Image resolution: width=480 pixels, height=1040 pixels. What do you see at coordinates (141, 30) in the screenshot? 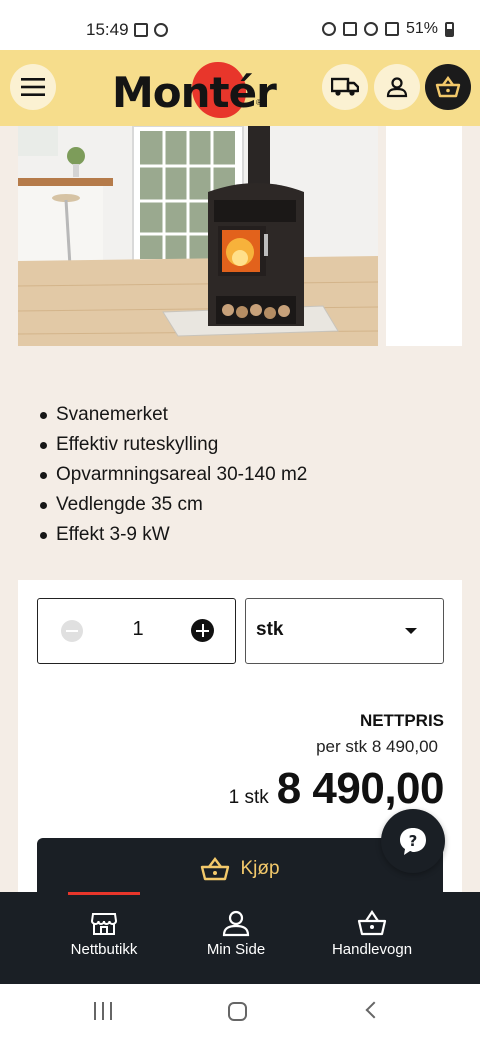
I see `gallery-notification-icon` at bounding box center [141, 30].